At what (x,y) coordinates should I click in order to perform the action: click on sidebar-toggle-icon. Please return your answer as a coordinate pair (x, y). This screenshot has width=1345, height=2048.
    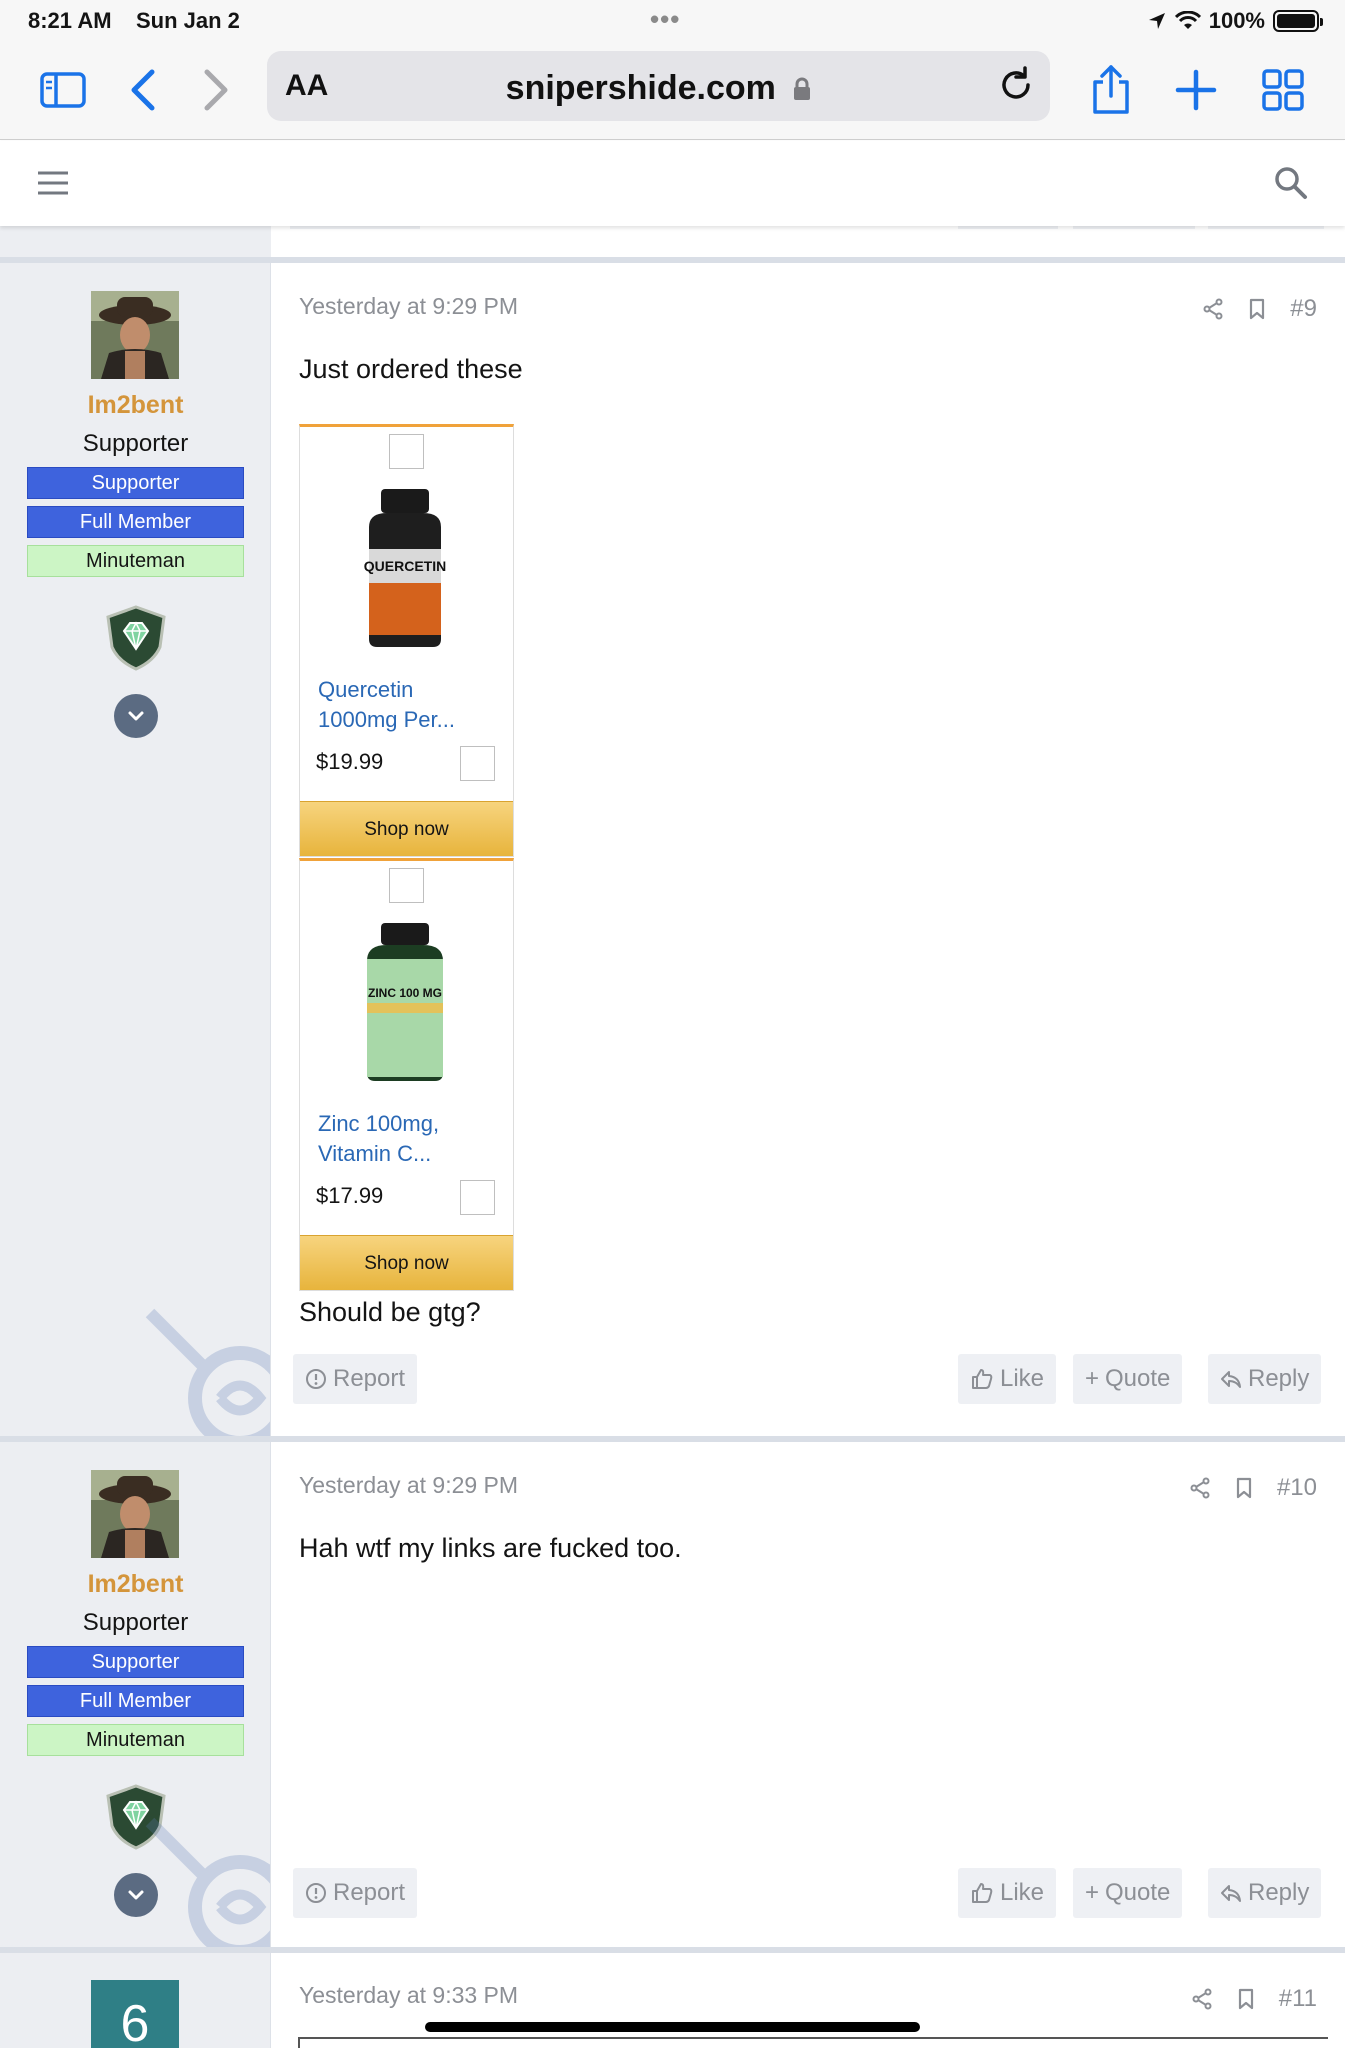
    Looking at the image, I should click on (63, 90).